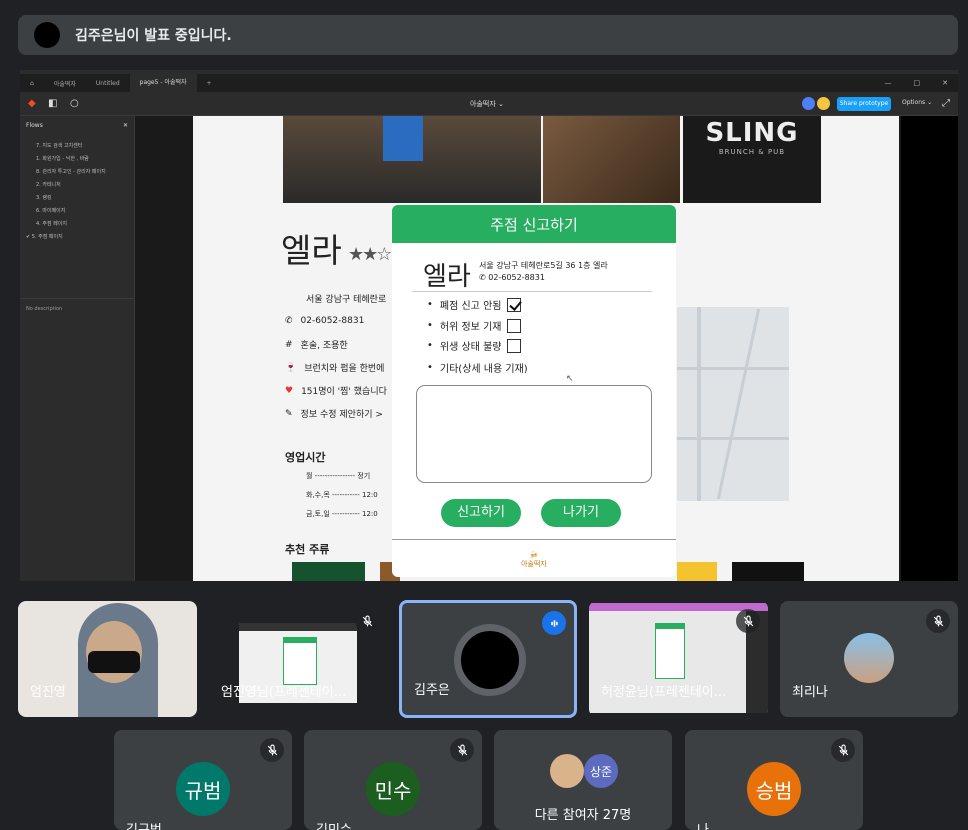 The width and height of the screenshot is (968, 830). I want to click on drinks-title: 추천 주류, so click(307, 549).